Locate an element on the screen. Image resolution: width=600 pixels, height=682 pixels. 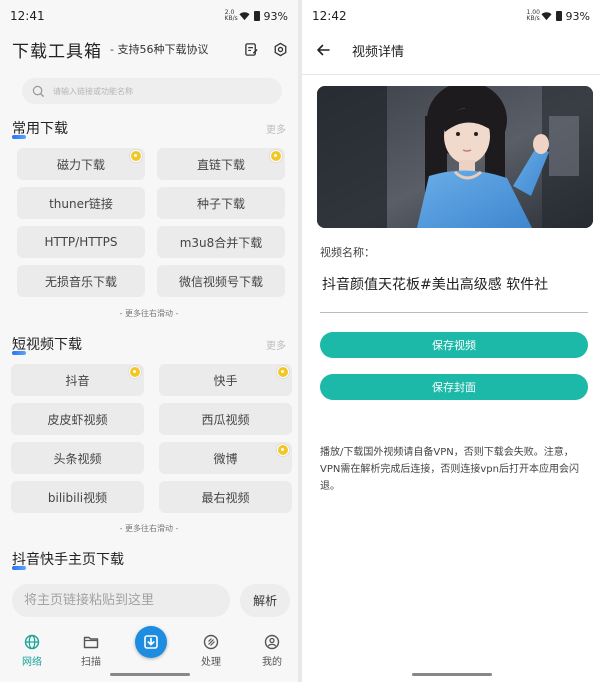
section-title-short-video: 短视频下载 is located at coordinates (47, 344).